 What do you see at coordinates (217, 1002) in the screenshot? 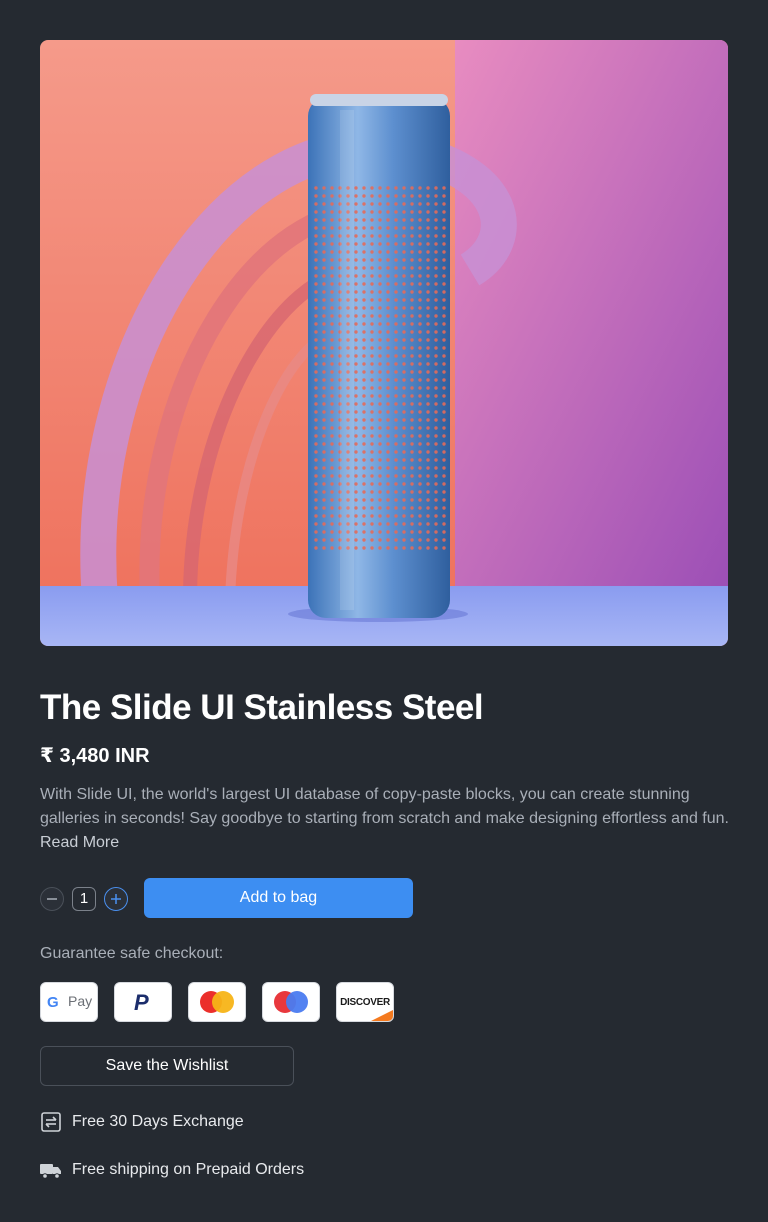
I see `mastercard-icon` at bounding box center [217, 1002].